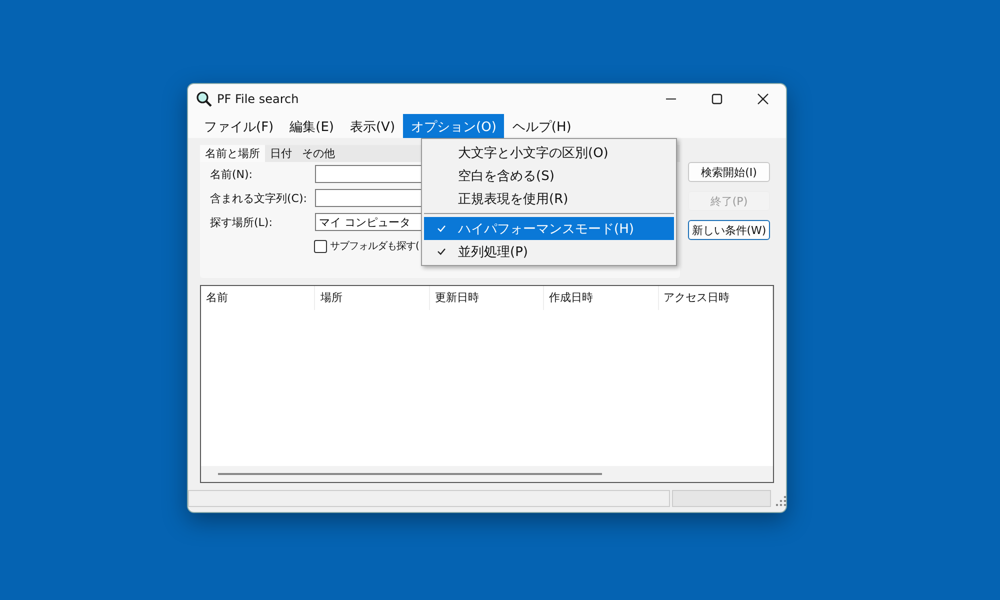 The height and width of the screenshot is (600, 1000). Describe the element at coordinates (763, 99) in the screenshot. I see `close-icon` at that location.